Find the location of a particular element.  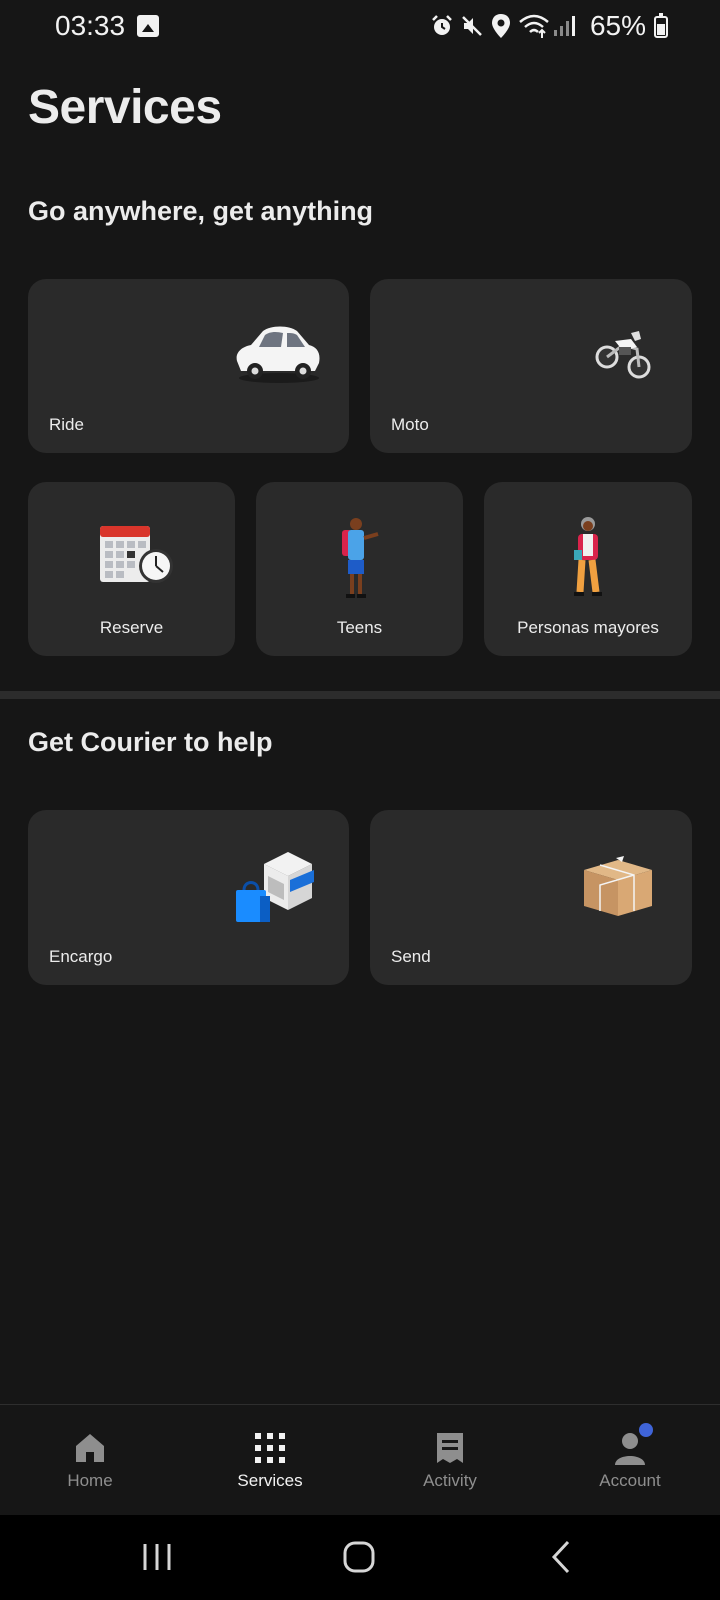

location-icon is located at coordinates (501, 26).